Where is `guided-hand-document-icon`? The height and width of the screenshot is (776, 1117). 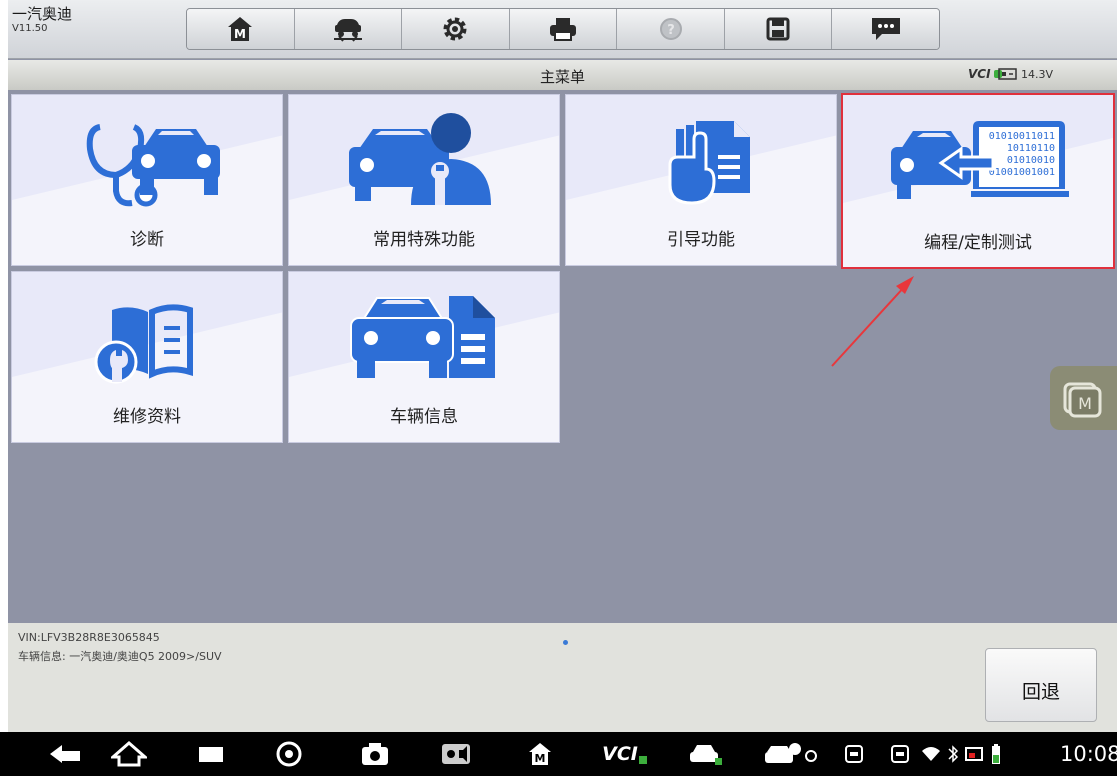
guided-hand-document-icon is located at coordinates (709, 163).